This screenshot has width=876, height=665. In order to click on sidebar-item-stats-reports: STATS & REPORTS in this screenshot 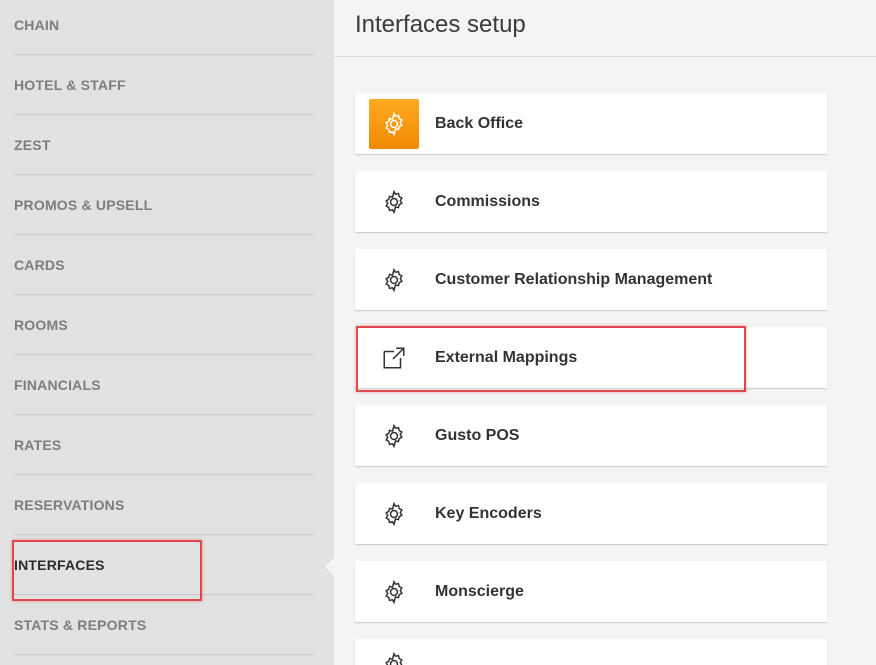, I will do `click(164, 625)`.